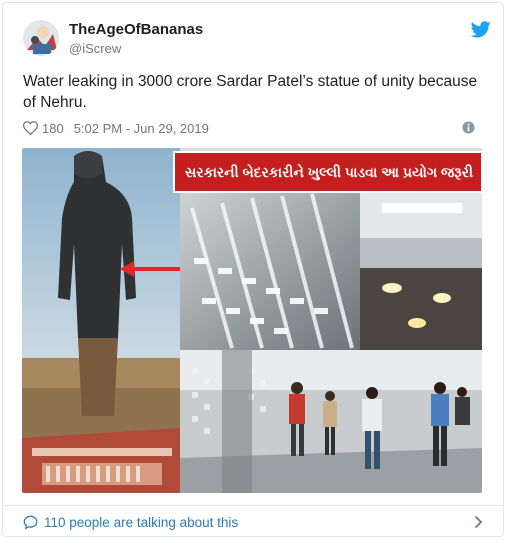 This screenshot has width=508, height=540. I want to click on heart-icon, so click(30, 128).